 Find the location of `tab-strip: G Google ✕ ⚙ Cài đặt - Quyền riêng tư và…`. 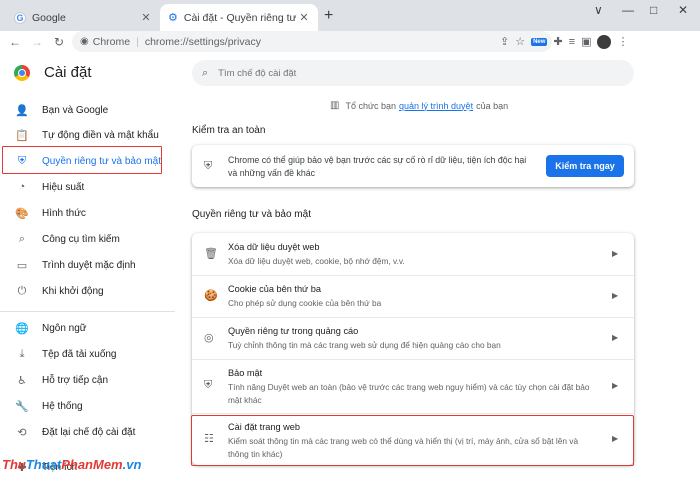

tab-strip: G Google ✕ ⚙ Cài đặt - Quyền riêng tư và… is located at coordinates (350, 15).